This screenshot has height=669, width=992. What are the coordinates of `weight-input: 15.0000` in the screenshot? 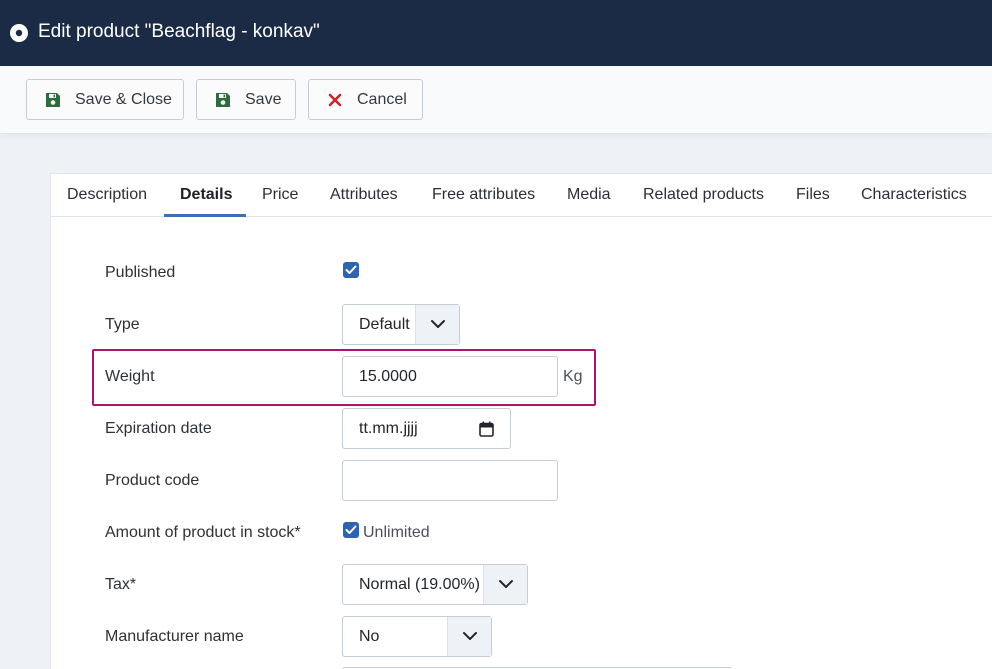 It's located at (450, 376).